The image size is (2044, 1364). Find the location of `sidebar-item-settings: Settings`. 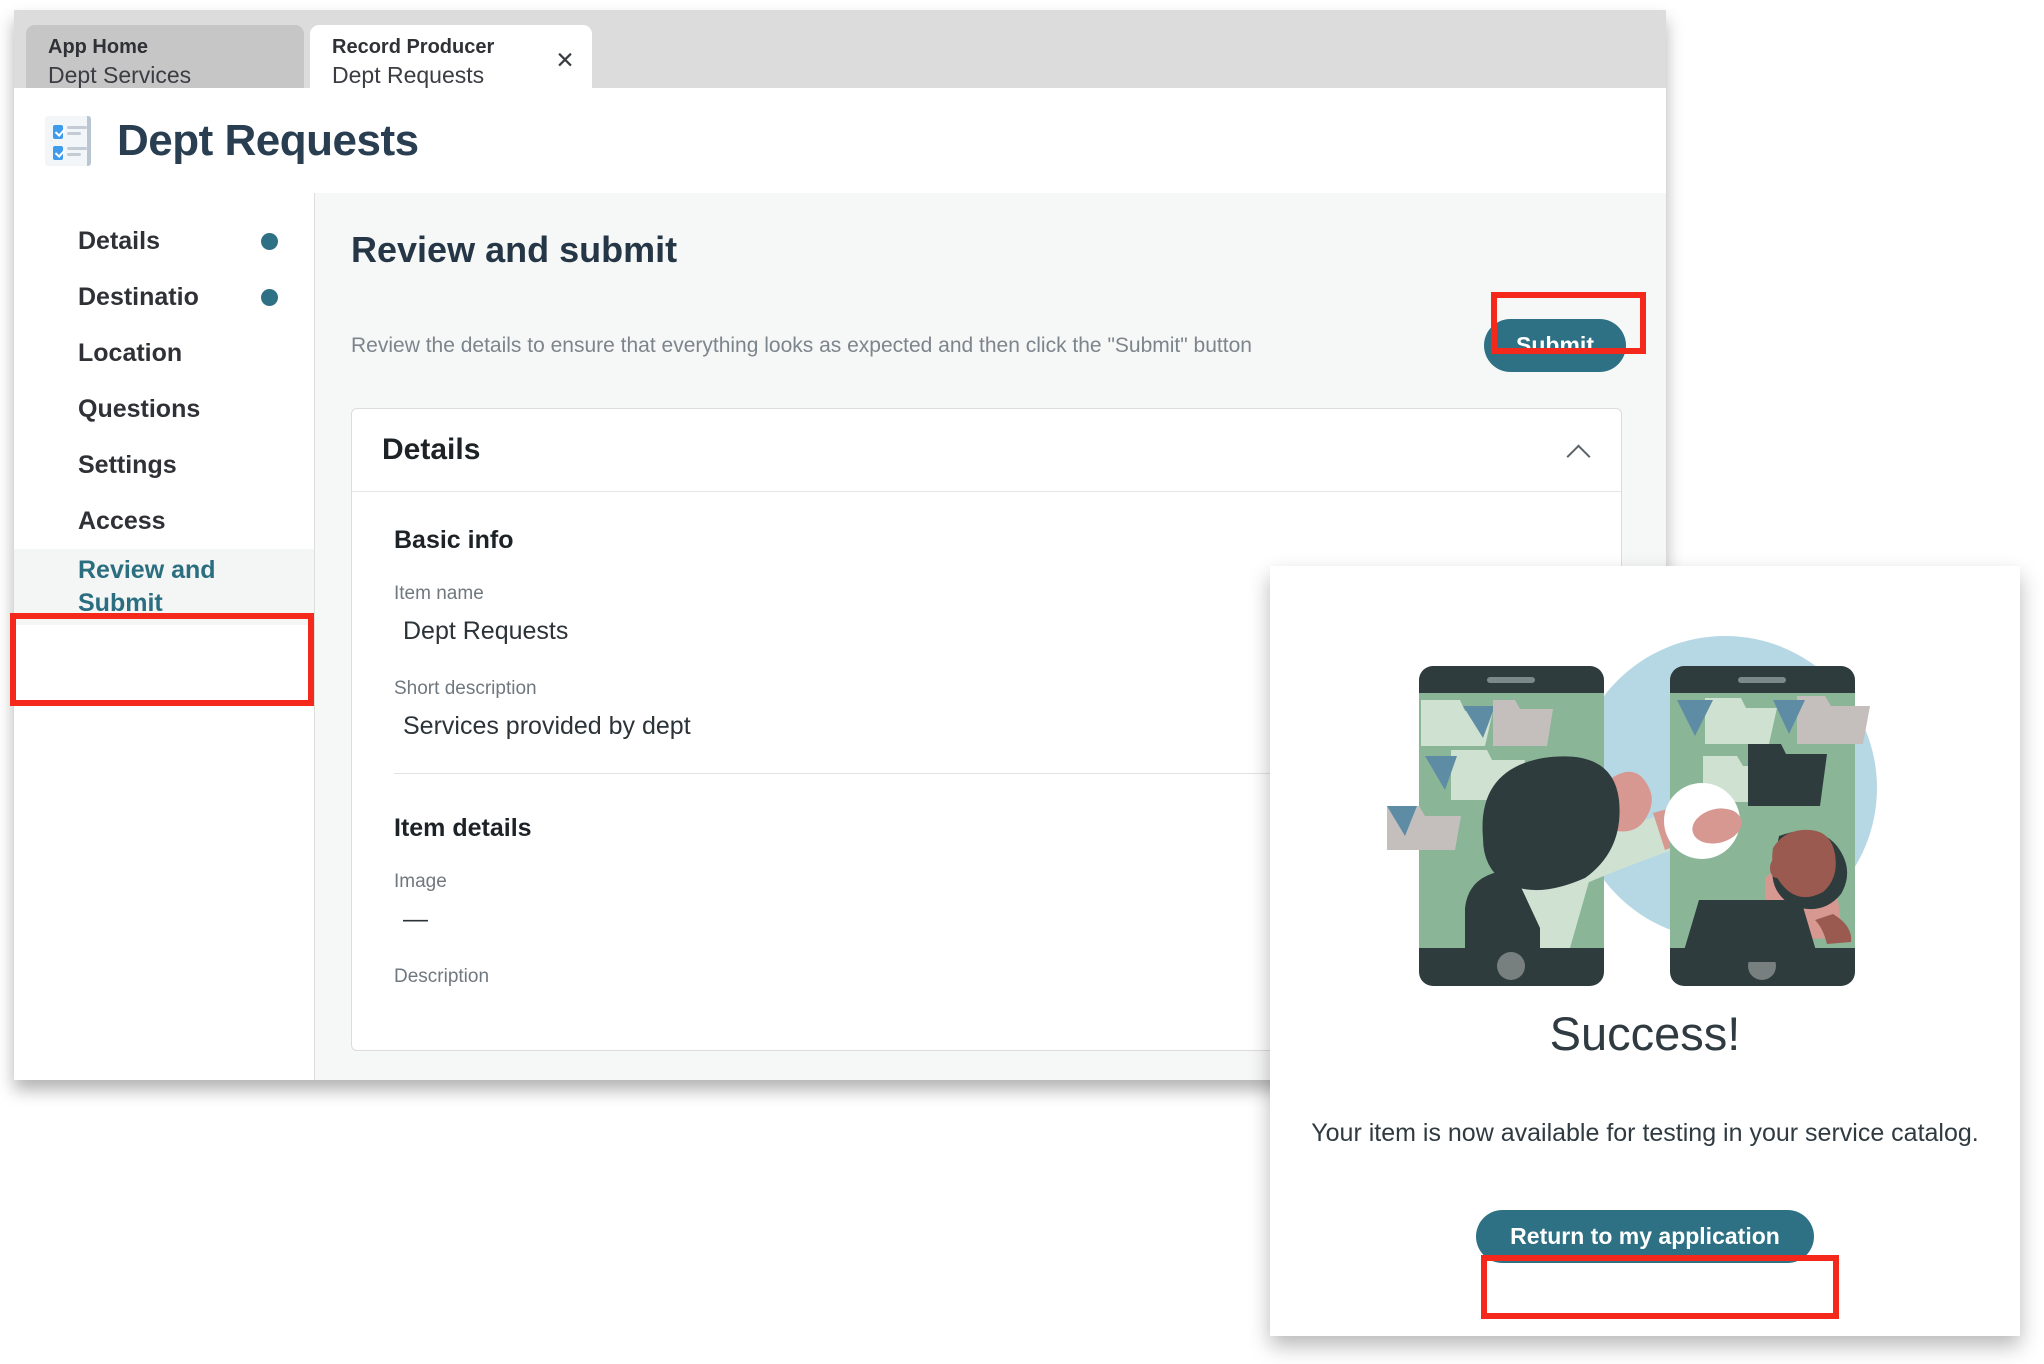

sidebar-item-settings: Settings is located at coordinates (164, 465).